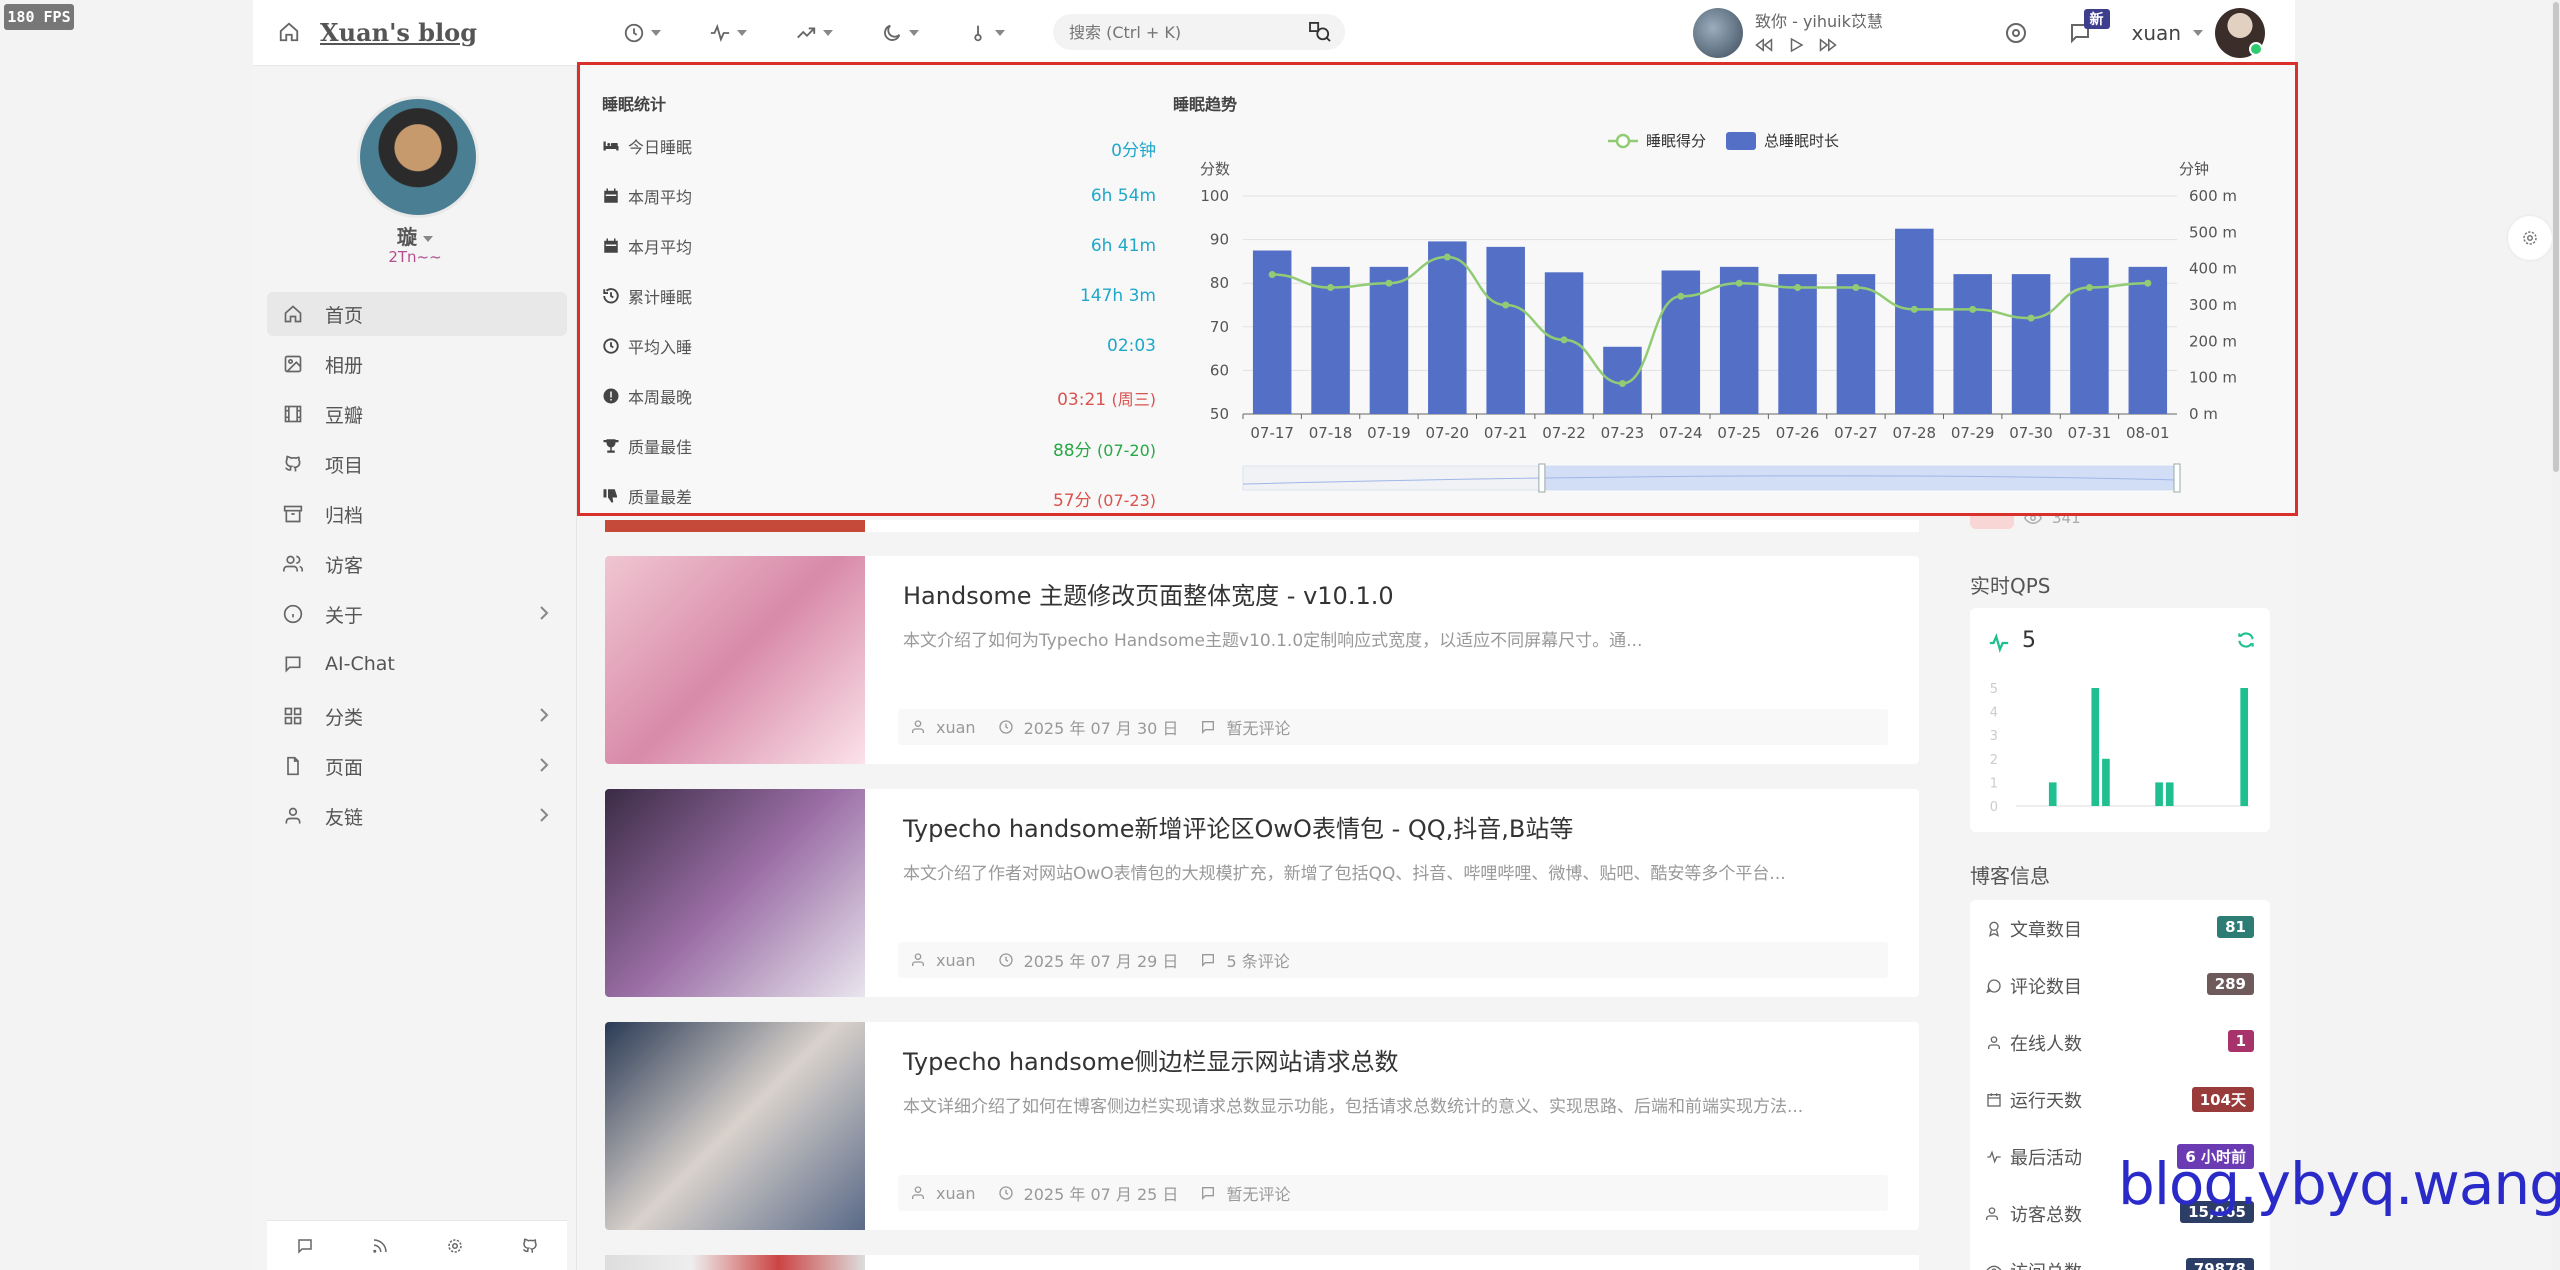 This screenshot has width=2560, height=1270. Describe the element at coordinates (634, 104) in the screenshot. I see `sleep-stats-title: 睡眠统计` at that location.